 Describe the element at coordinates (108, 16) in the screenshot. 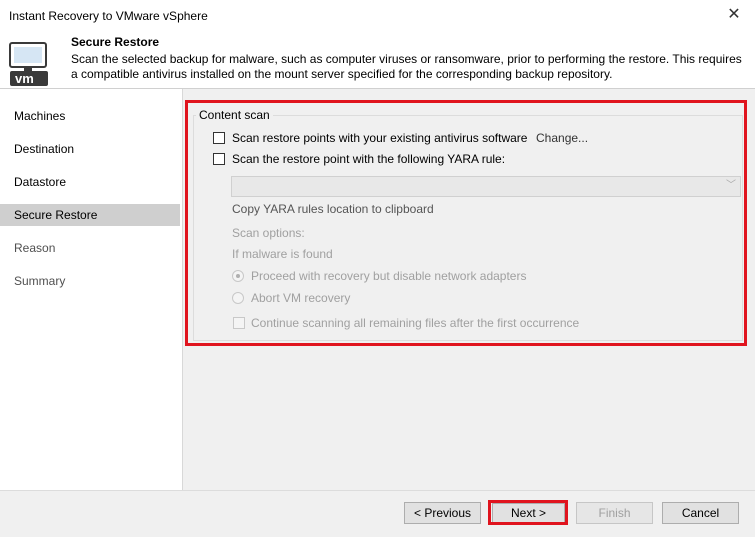

I see `window-title: Instant Recovery to VMware vSphere` at that location.